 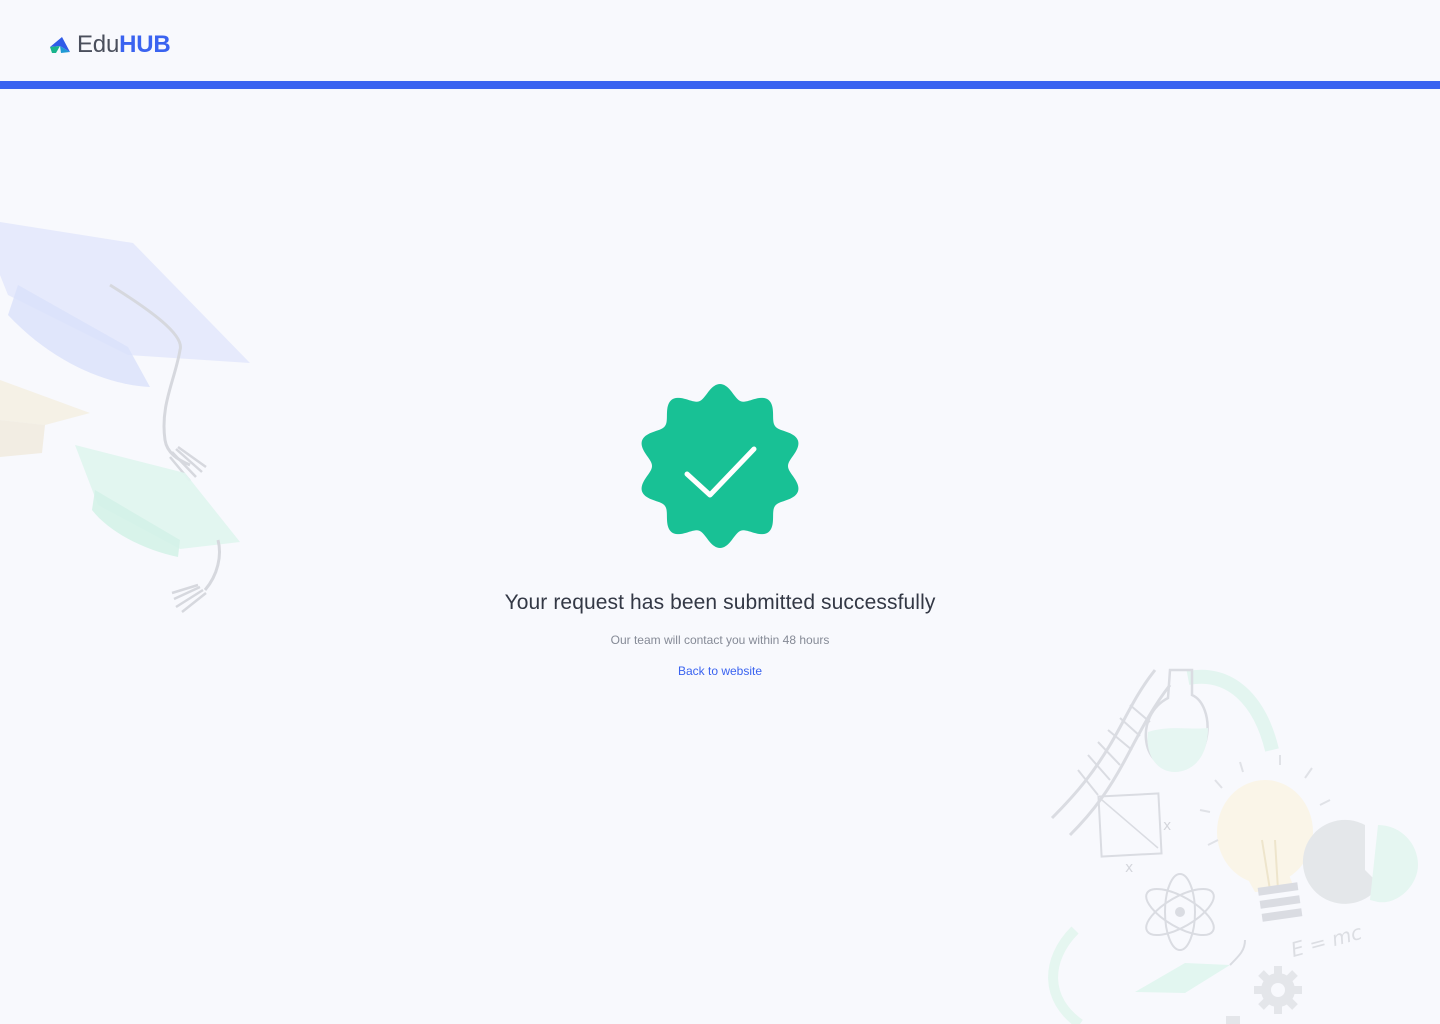 I want to click on logo-text: EduHUB, so click(x=124, y=45).